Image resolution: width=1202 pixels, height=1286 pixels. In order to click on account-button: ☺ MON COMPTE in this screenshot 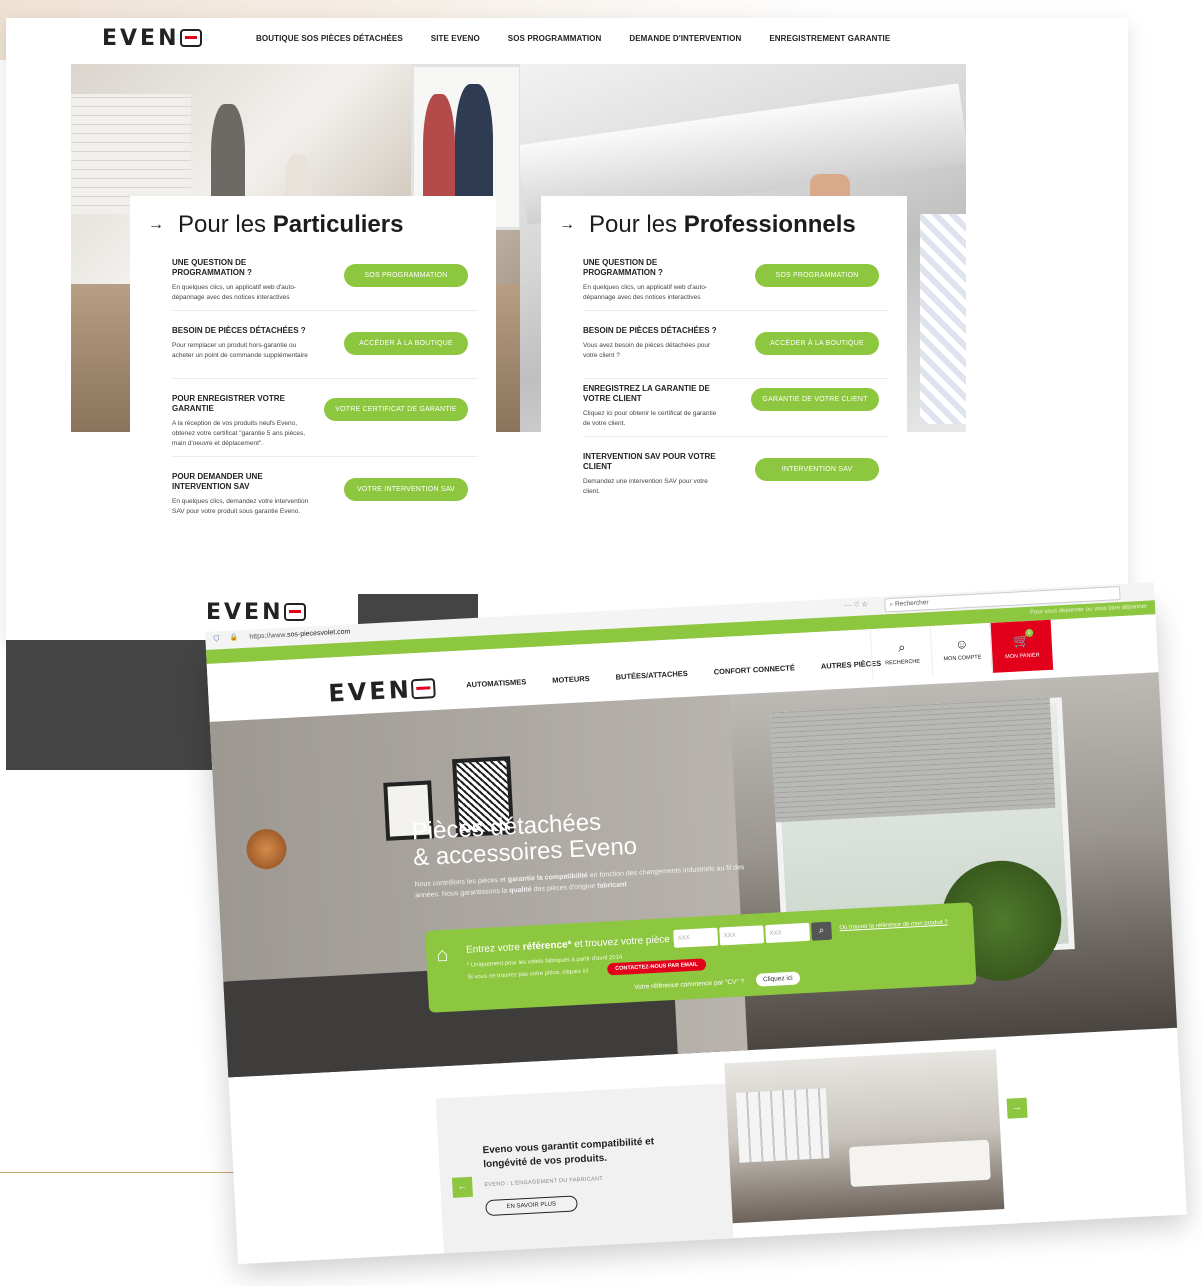, I will do `click(961, 649)`.